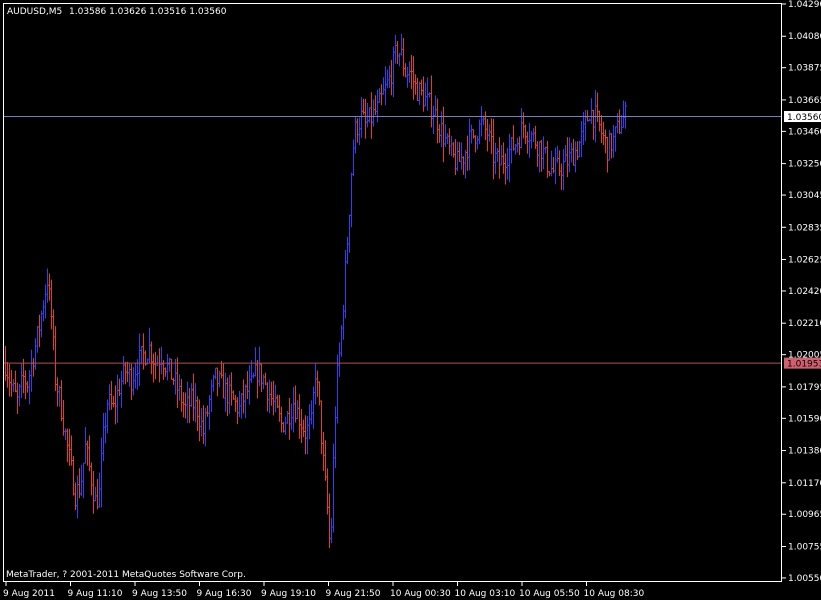 This screenshot has width=821, height=600. What do you see at coordinates (804, 324) in the screenshot?
I see `y-tick-label: 1.02210` at bounding box center [804, 324].